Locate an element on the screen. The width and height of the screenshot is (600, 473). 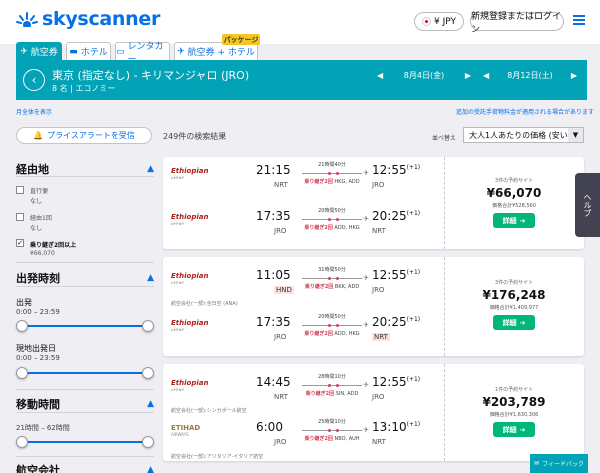
price-block: 1件の予約サイト ¥203,789 価格合計¥1,630,306 詳細 ➔ is located at coordinates (514, 411).